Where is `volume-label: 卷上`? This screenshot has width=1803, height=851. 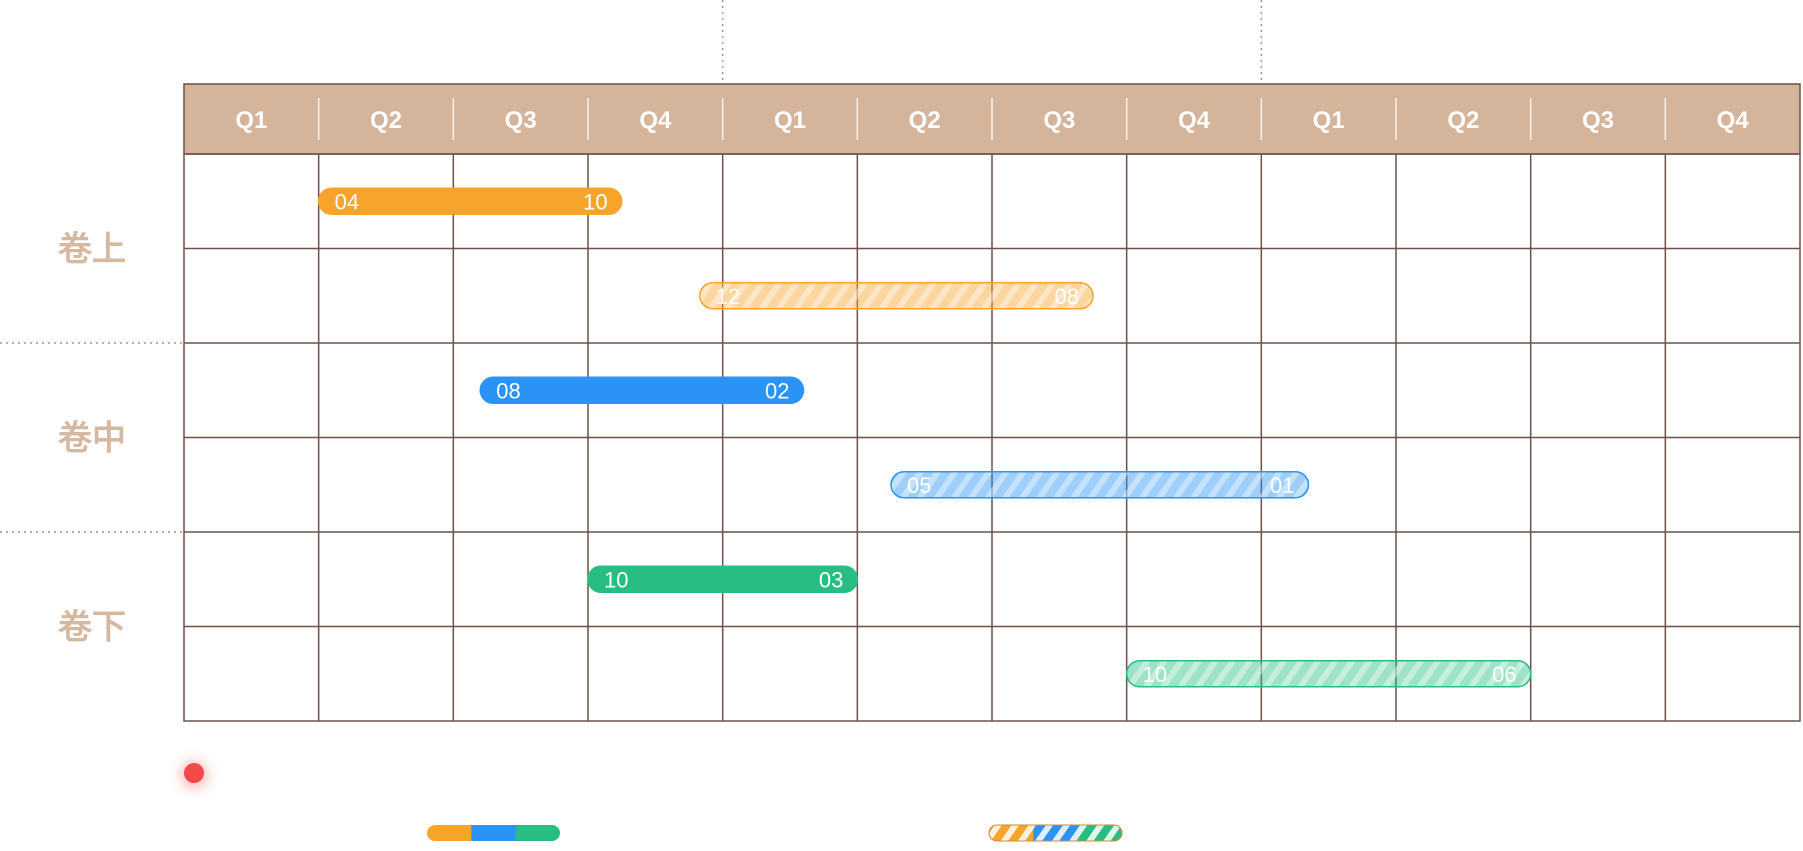
volume-label: 卷上 is located at coordinates (92, 250).